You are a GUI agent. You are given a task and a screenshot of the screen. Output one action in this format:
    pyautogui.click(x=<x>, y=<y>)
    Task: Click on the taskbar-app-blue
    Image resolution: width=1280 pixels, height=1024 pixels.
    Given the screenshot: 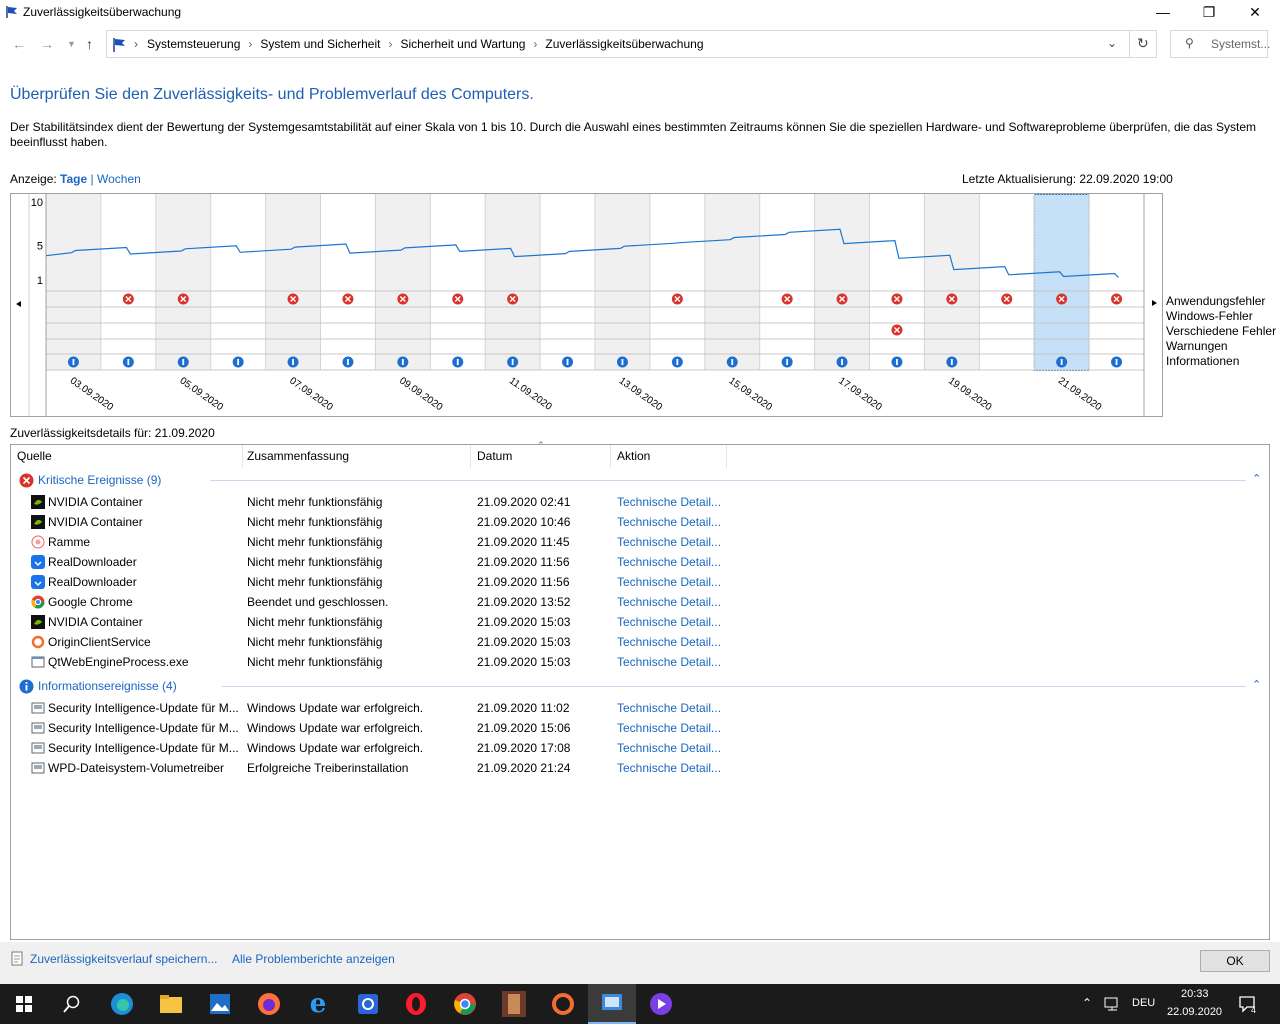 What is the action you would take?
    pyautogui.click(x=368, y=1004)
    